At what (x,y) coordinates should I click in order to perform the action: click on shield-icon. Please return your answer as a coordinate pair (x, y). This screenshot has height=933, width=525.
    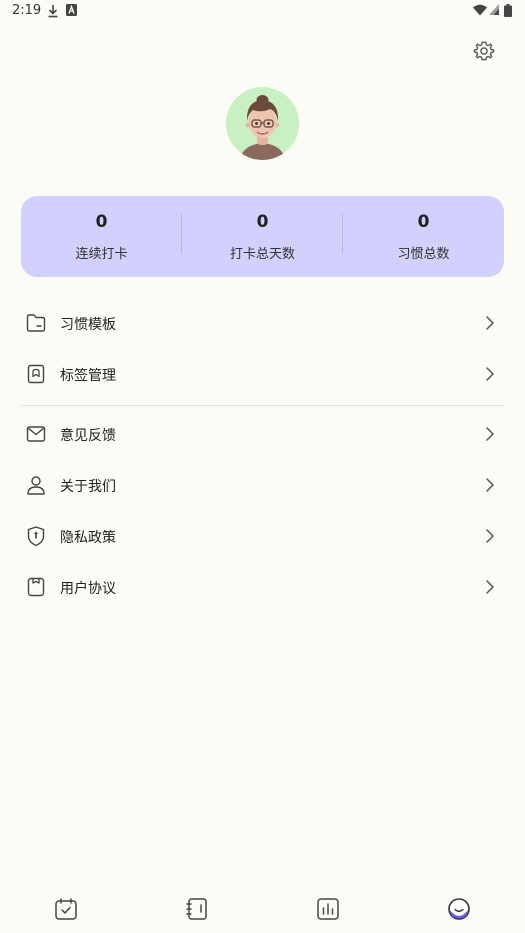
    Looking at the image, I should click on (36, 536).